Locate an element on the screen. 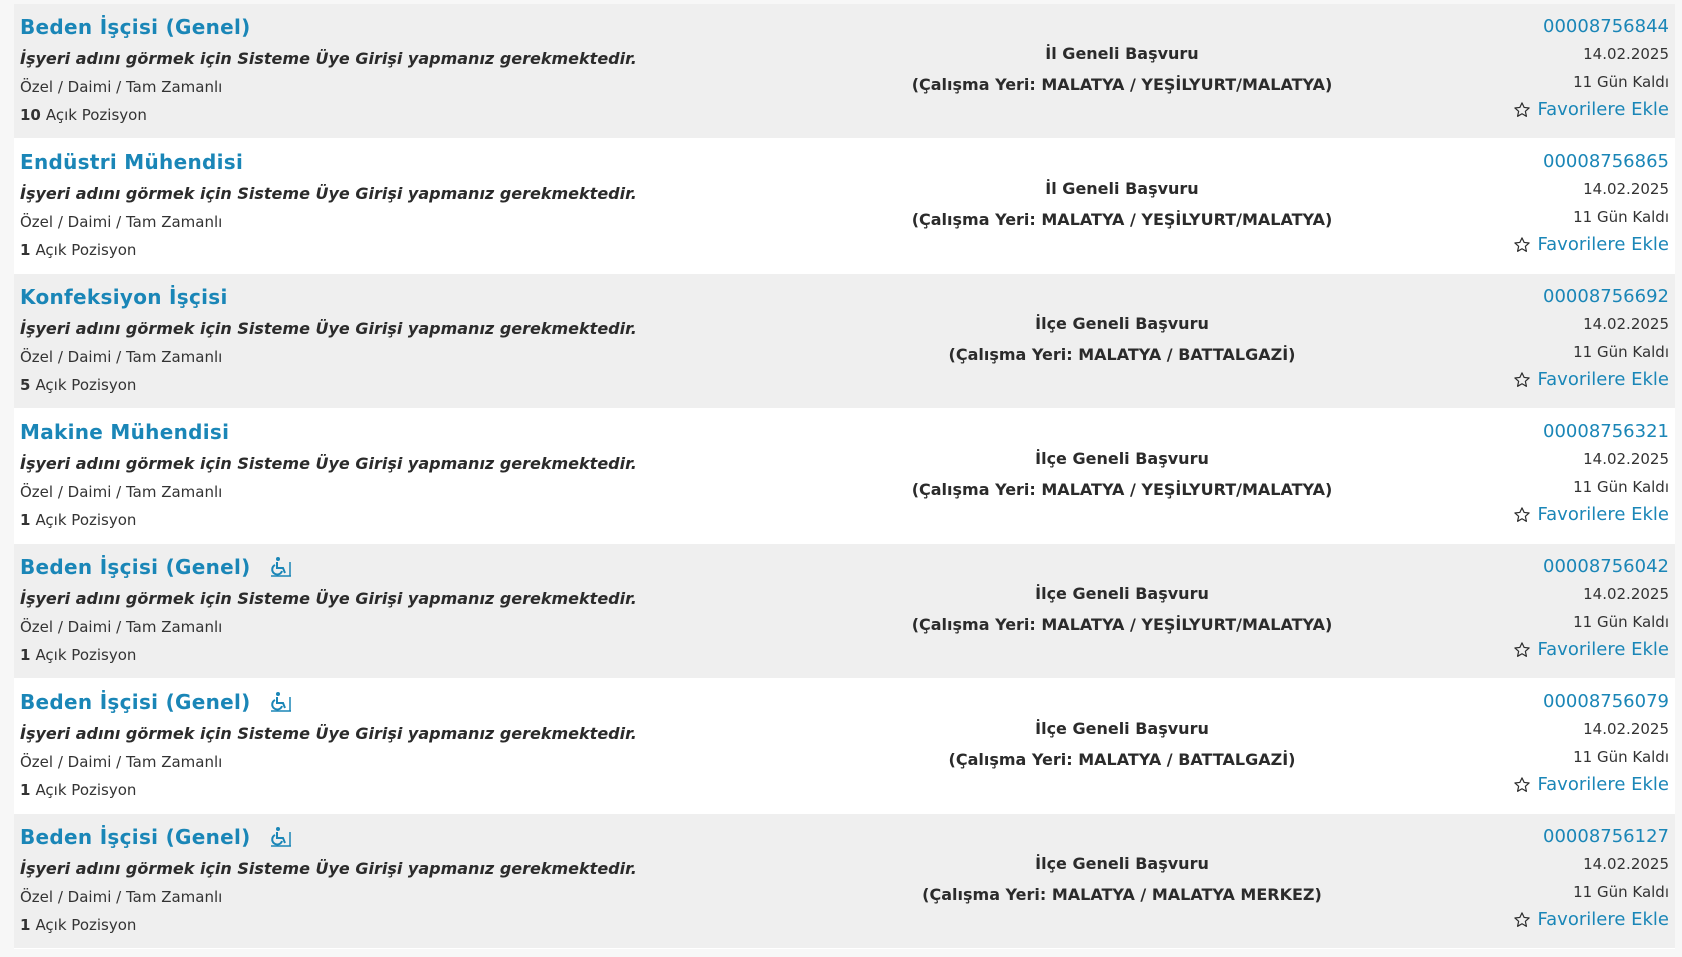 The height and width of the screenshot is (957, 1682). job-title-row: Konfeksiyon İşçisi is located at coordinates (328, 297).